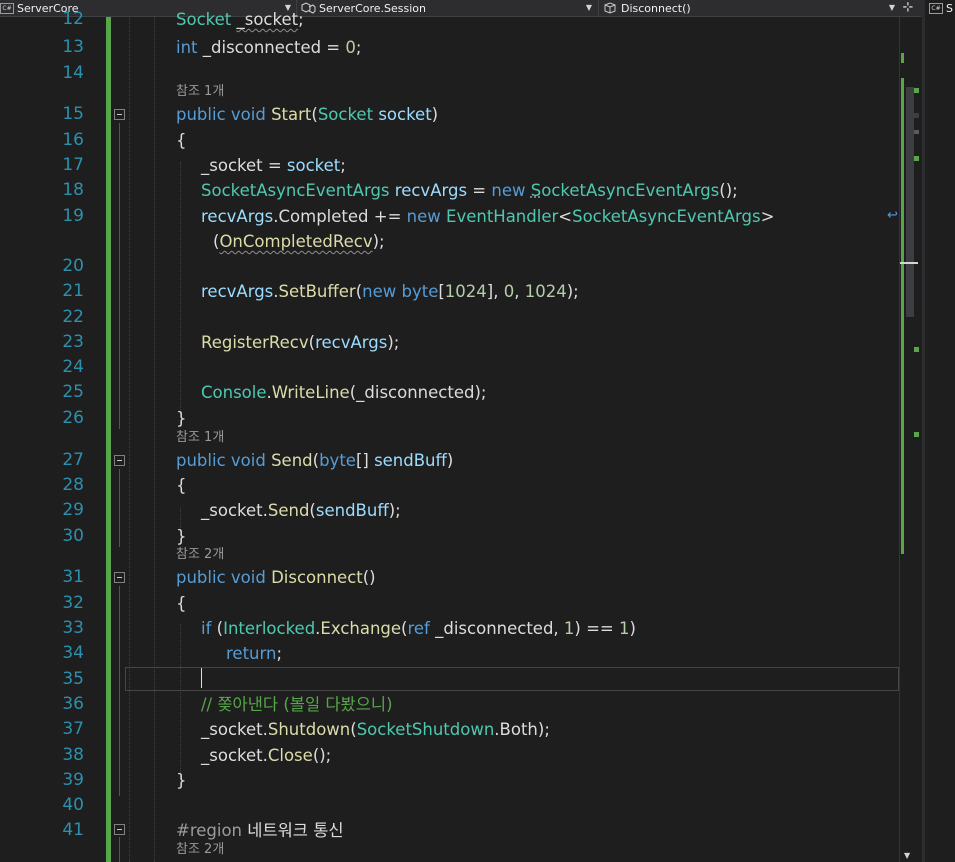 The height and width of the screenshot is (862, 955). I want to click on line-number: 36, so click(73, 704).